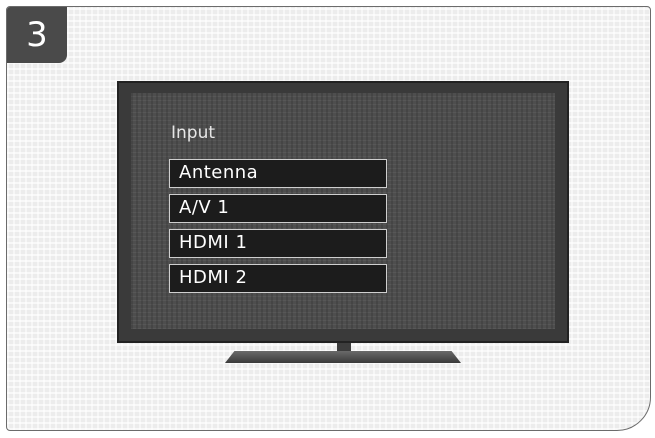 This screenshot has width=655, height=438. What do you see at coordinates (278, 208) in the screenshot?
I see `input-option-av1: A/V 1` at bounding box center [278, 208].